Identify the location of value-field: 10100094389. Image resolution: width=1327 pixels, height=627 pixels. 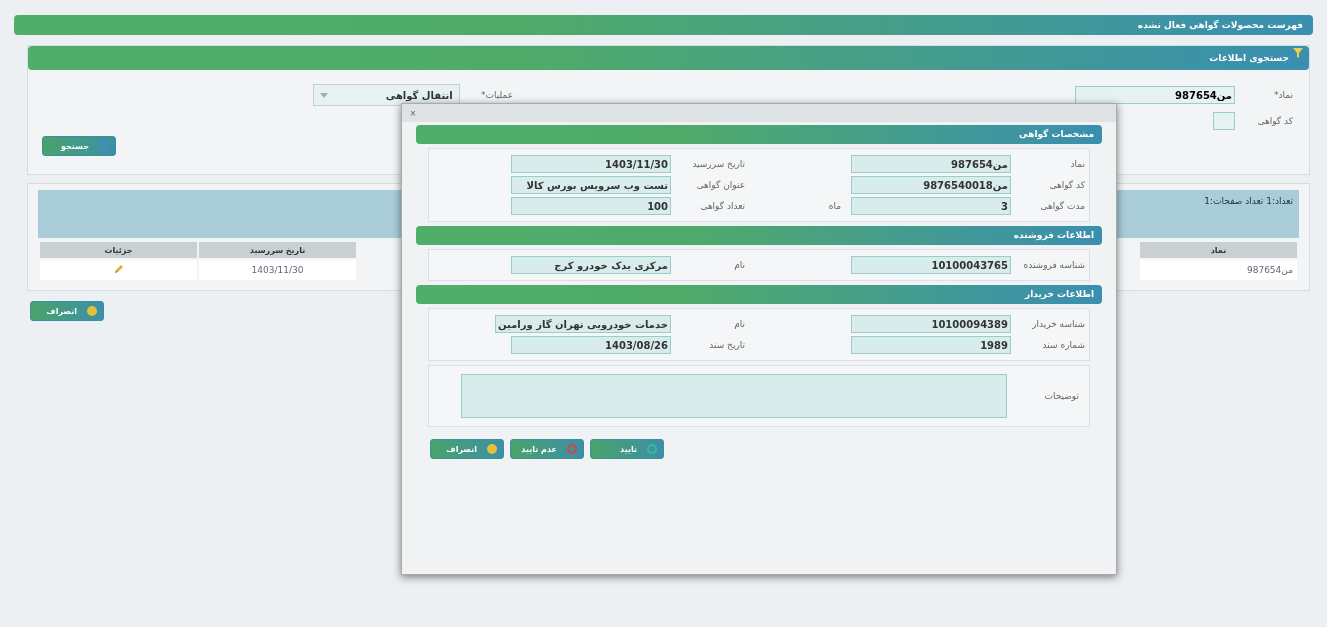
(931, 324).